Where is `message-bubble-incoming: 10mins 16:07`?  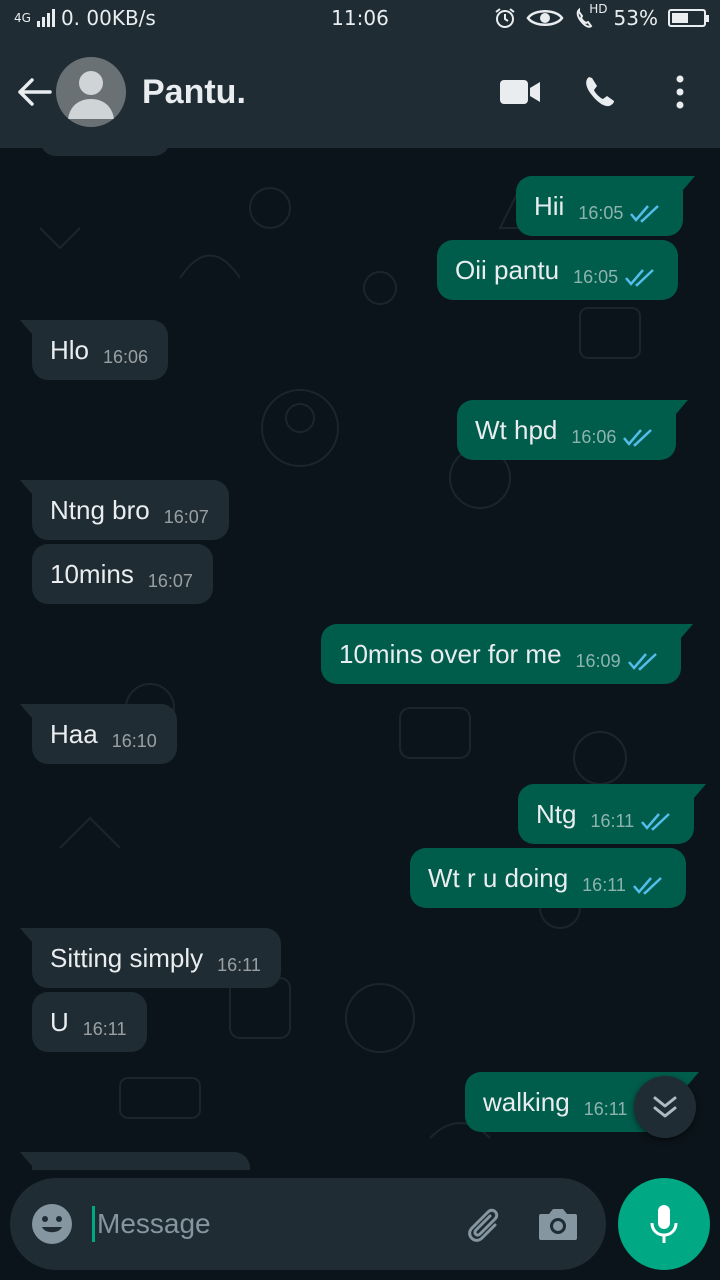
message-bubble-incoming: 10mins 16:07 is located at coordinates (122, 574).